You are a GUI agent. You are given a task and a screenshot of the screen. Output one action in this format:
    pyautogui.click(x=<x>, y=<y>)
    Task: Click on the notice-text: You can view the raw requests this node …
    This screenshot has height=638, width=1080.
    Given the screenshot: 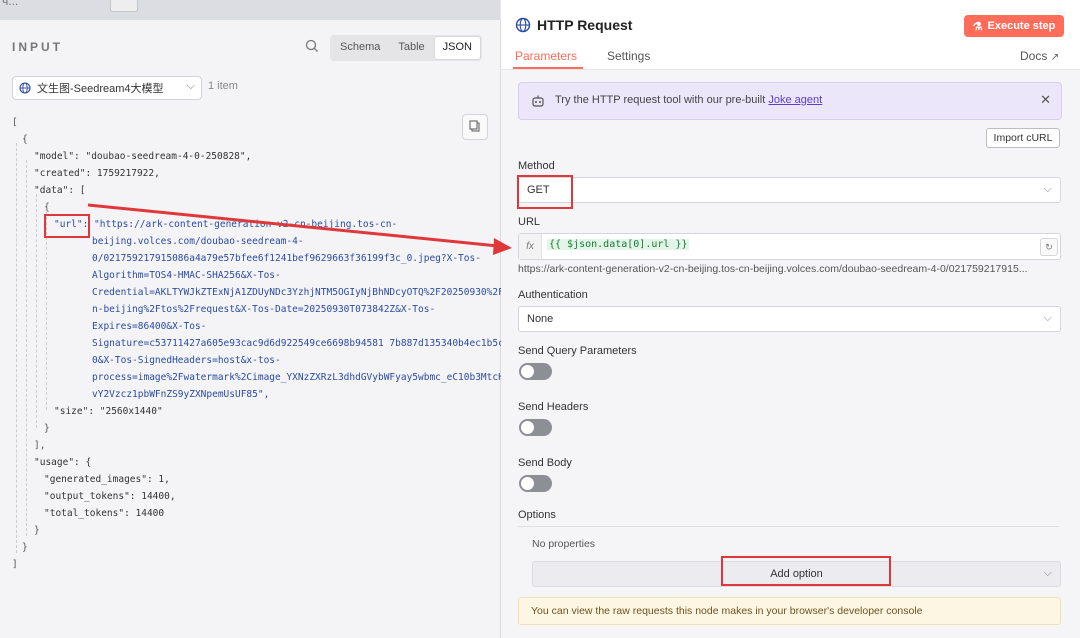 What is the action you would take?
    pyautogui.click(x=727, y=611)
    